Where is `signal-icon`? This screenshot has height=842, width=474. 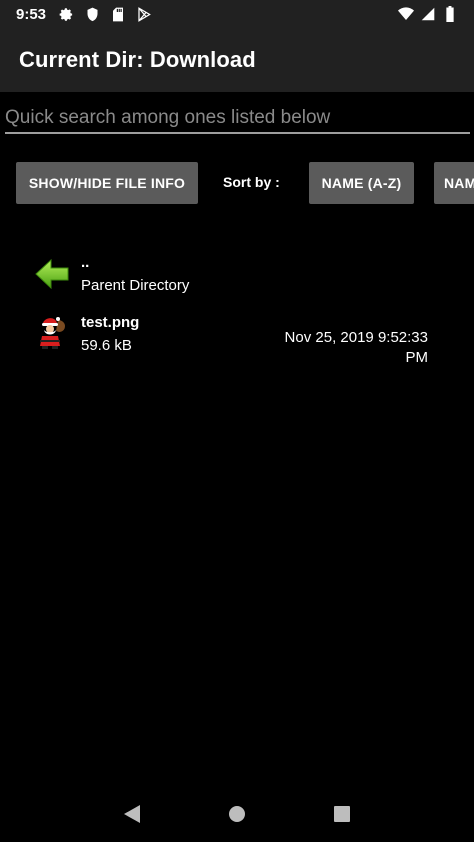 signal-icon is located at coordinates (428, 14).